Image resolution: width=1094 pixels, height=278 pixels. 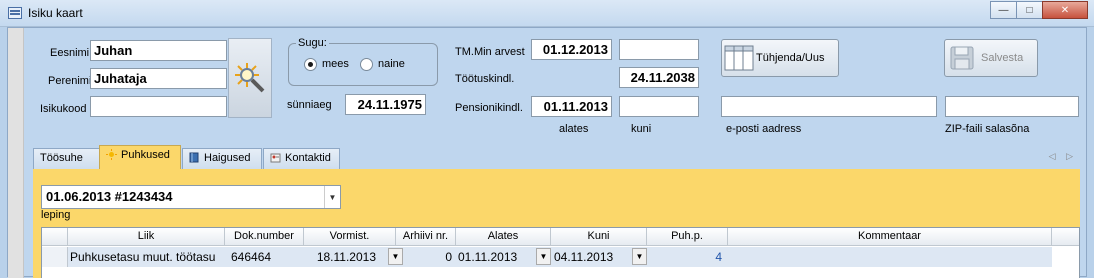 I want to click on tab-toosuhe-label: Töösuhe, so click(x=61, y=158).